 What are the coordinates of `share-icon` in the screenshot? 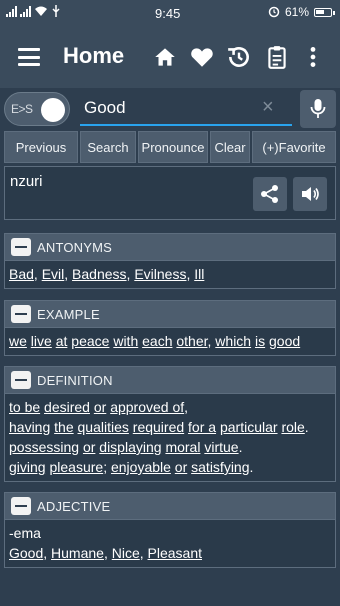 It's located at (269, 194).